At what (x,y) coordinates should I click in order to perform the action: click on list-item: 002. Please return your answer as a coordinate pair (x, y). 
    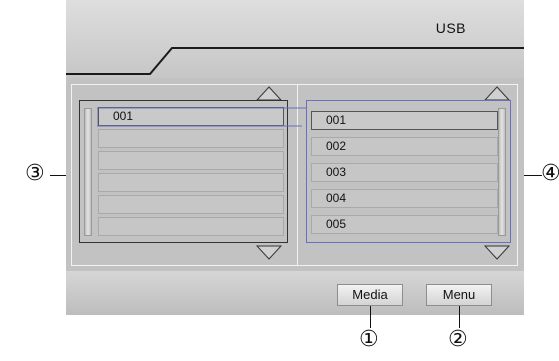
    Looking at the image, I should click on (404, 146).